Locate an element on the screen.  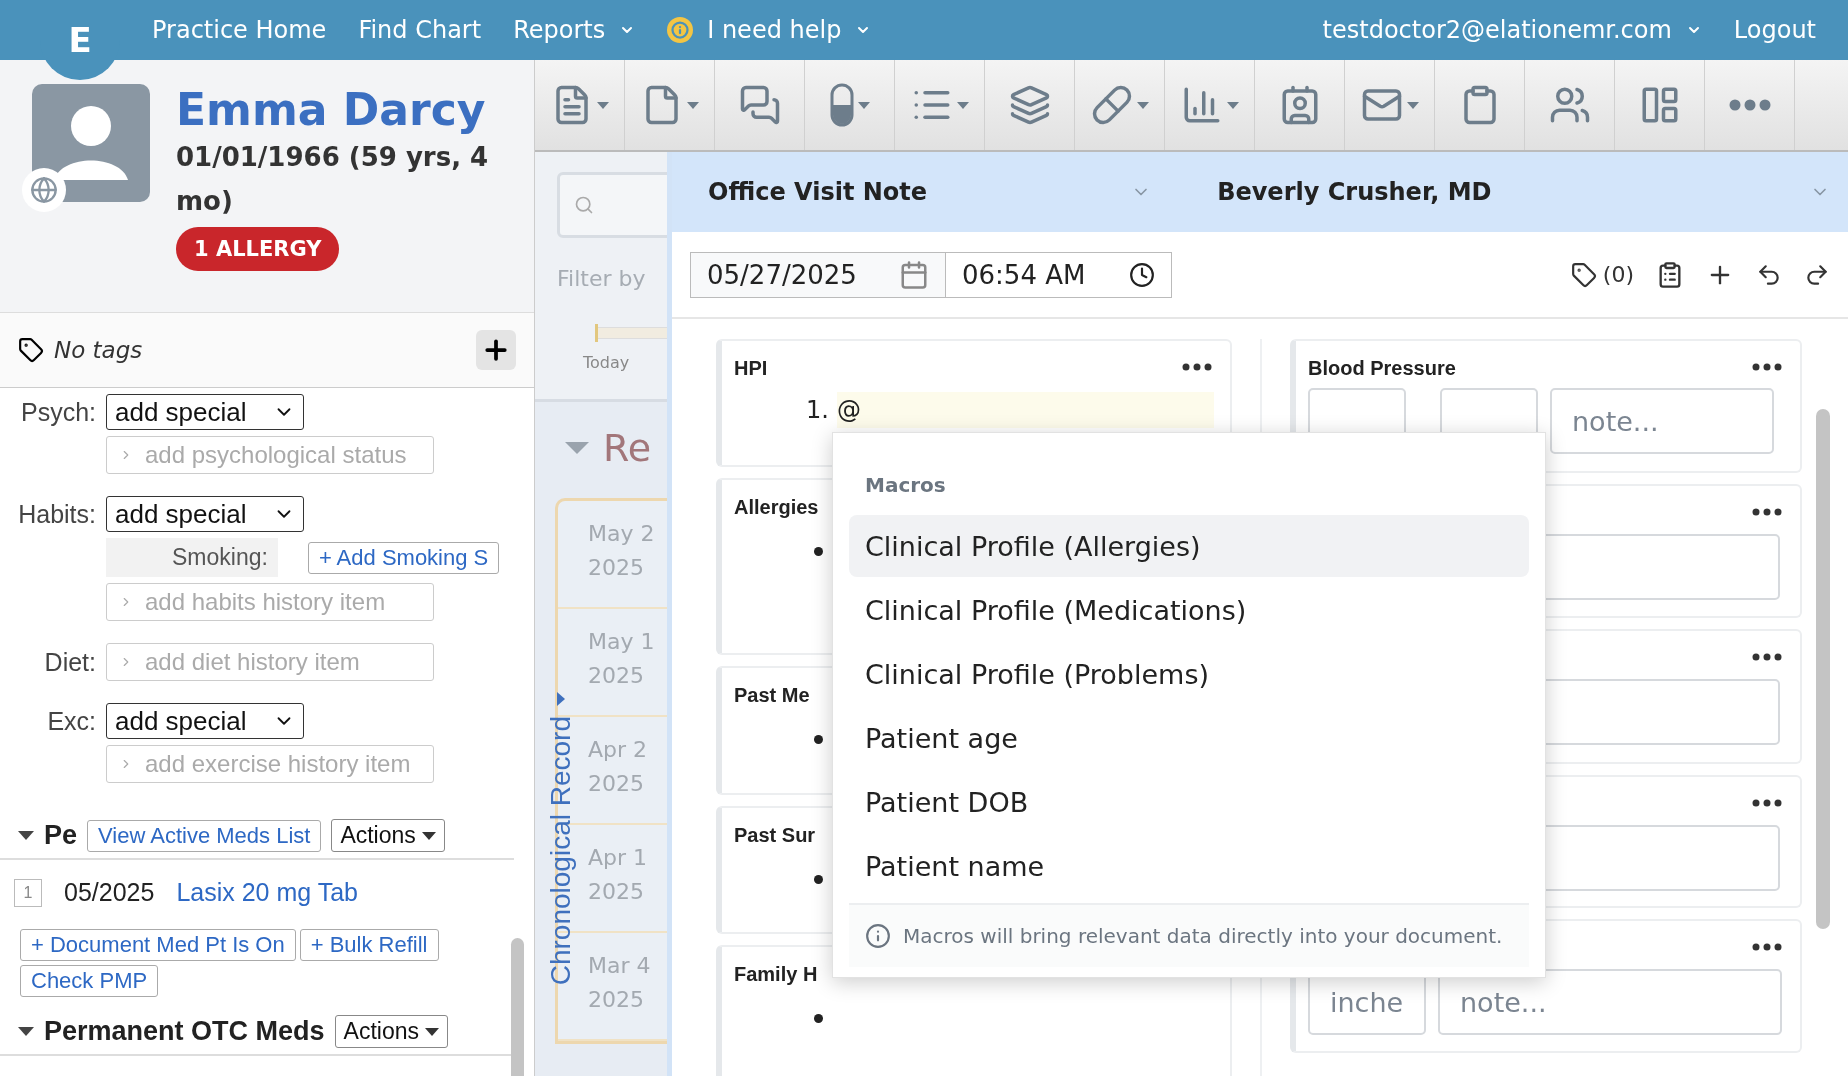
capsule-icon is located at coordinates (841, 105).